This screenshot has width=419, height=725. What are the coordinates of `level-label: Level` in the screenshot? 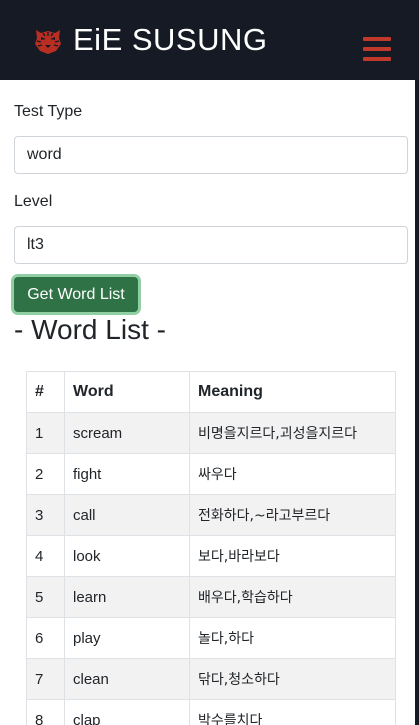 It's located at (33, 201).